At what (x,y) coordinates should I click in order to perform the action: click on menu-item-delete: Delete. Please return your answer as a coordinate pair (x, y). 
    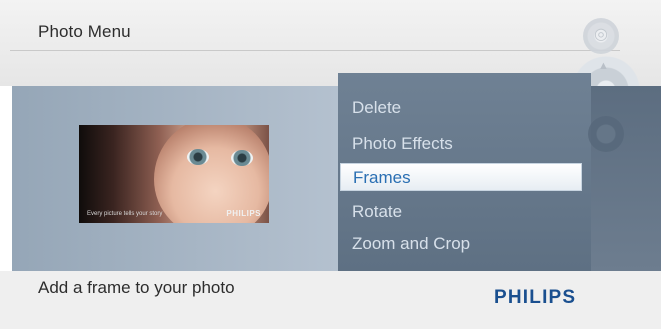
    Looking at the image, I should click on (376, 108).